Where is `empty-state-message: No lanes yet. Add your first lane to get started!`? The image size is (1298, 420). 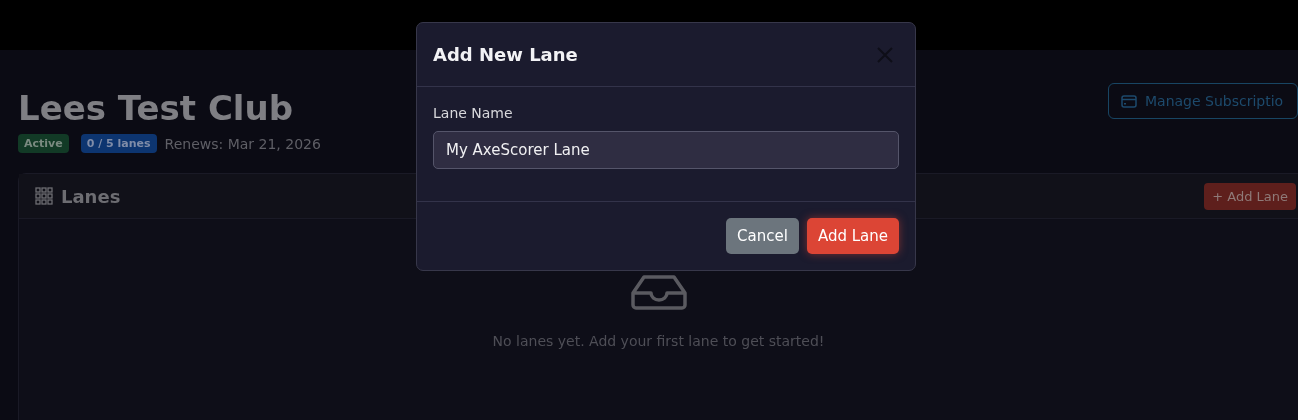
empty-state-message: No lanes yet. Add your first lane to get started! is located at coordinates (658, 341).